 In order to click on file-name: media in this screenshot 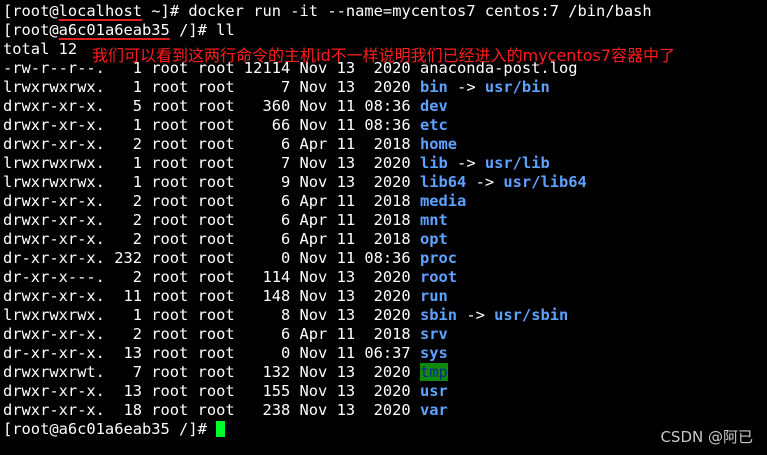, I will do `click(443, 201)`.